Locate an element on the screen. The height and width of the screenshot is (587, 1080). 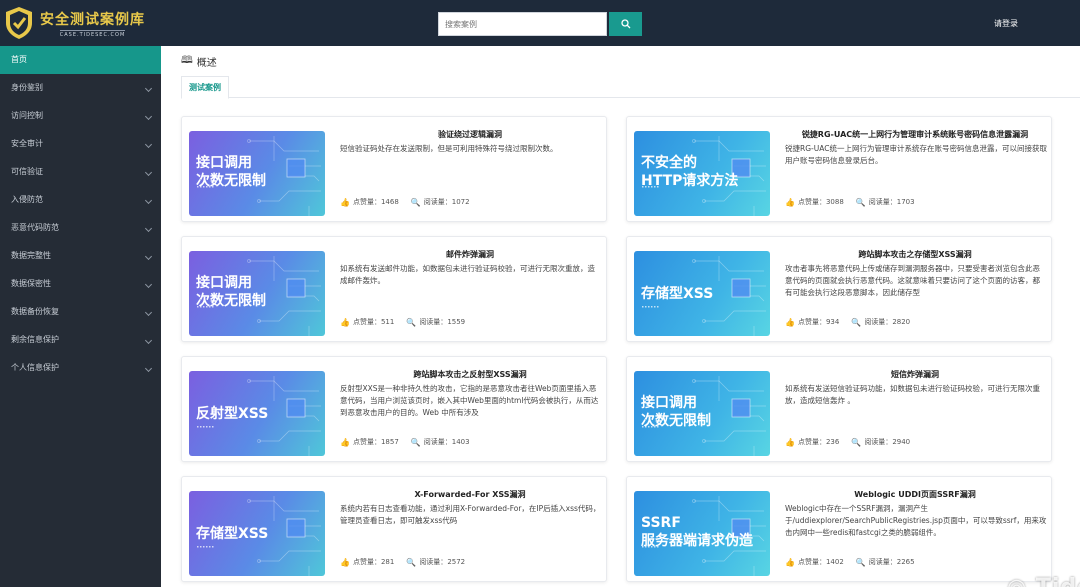
thumbnail-caption: HTTP请求方法 is located at coordinates (690, 181).